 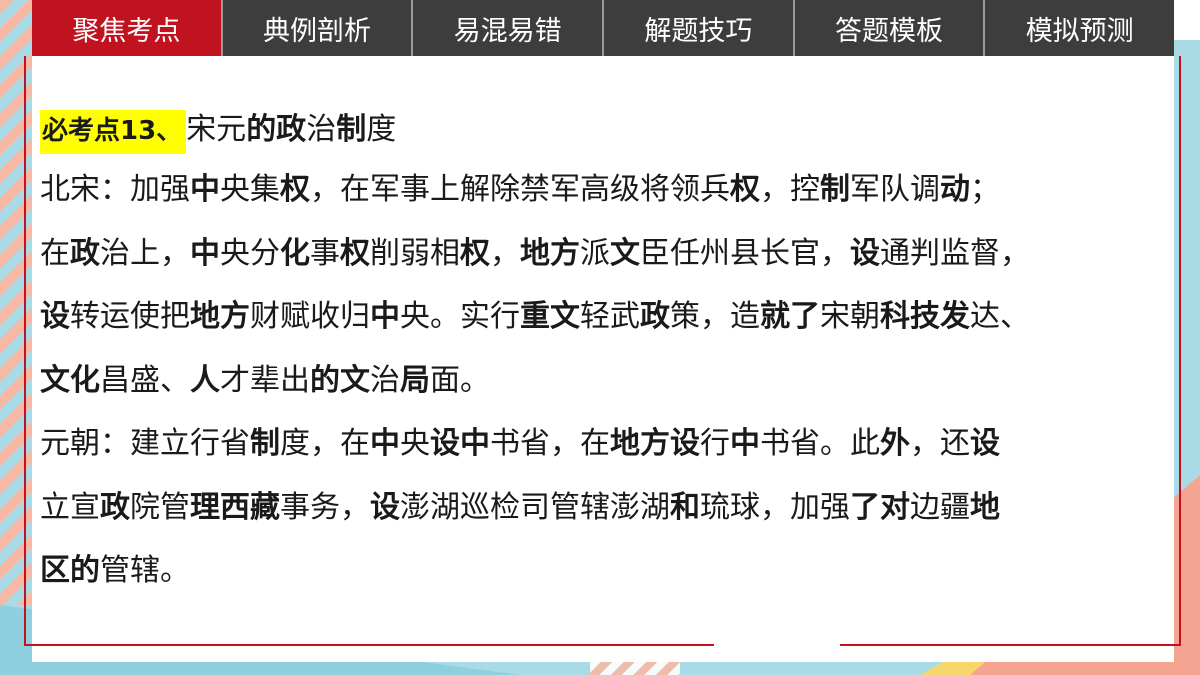 I want to click on text-run: 通判监督，, so click(x=955, y=253).